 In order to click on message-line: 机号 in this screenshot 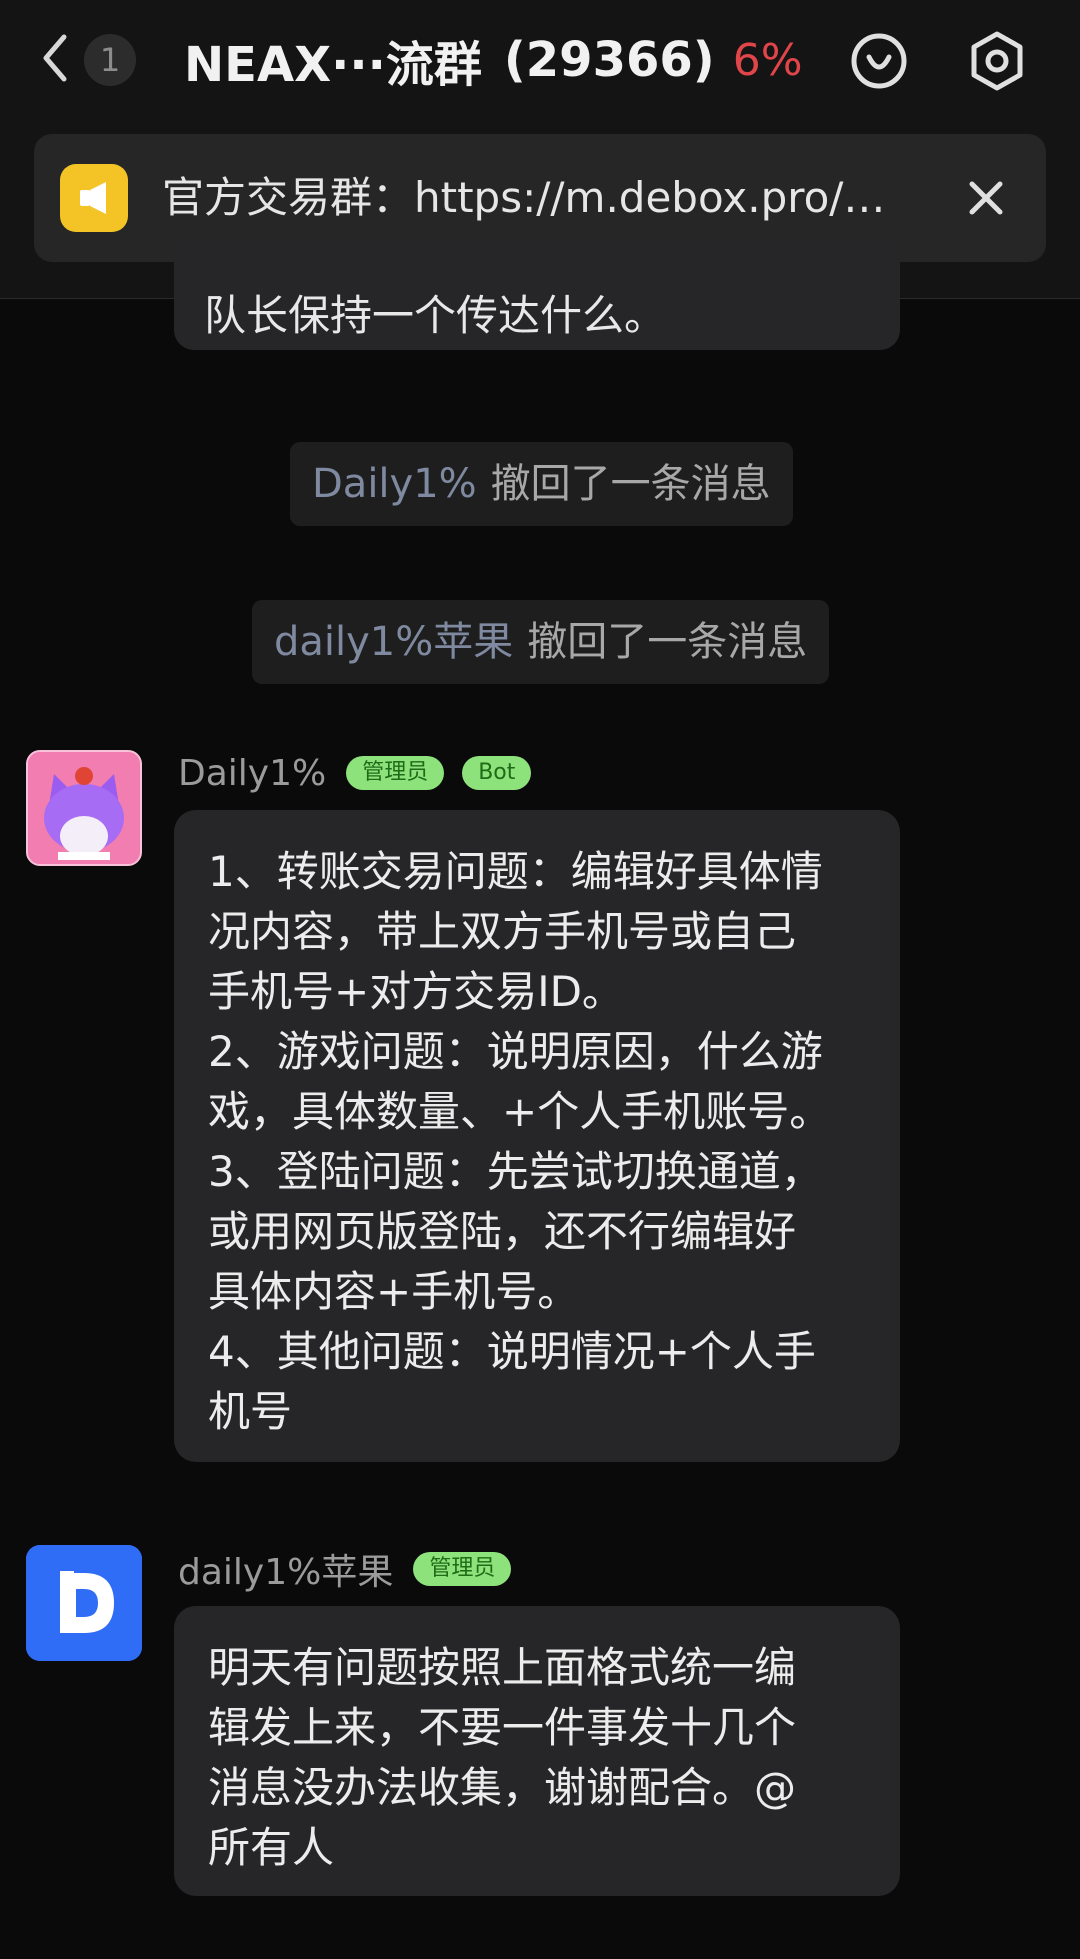, I will do `click(250, 1411)`.